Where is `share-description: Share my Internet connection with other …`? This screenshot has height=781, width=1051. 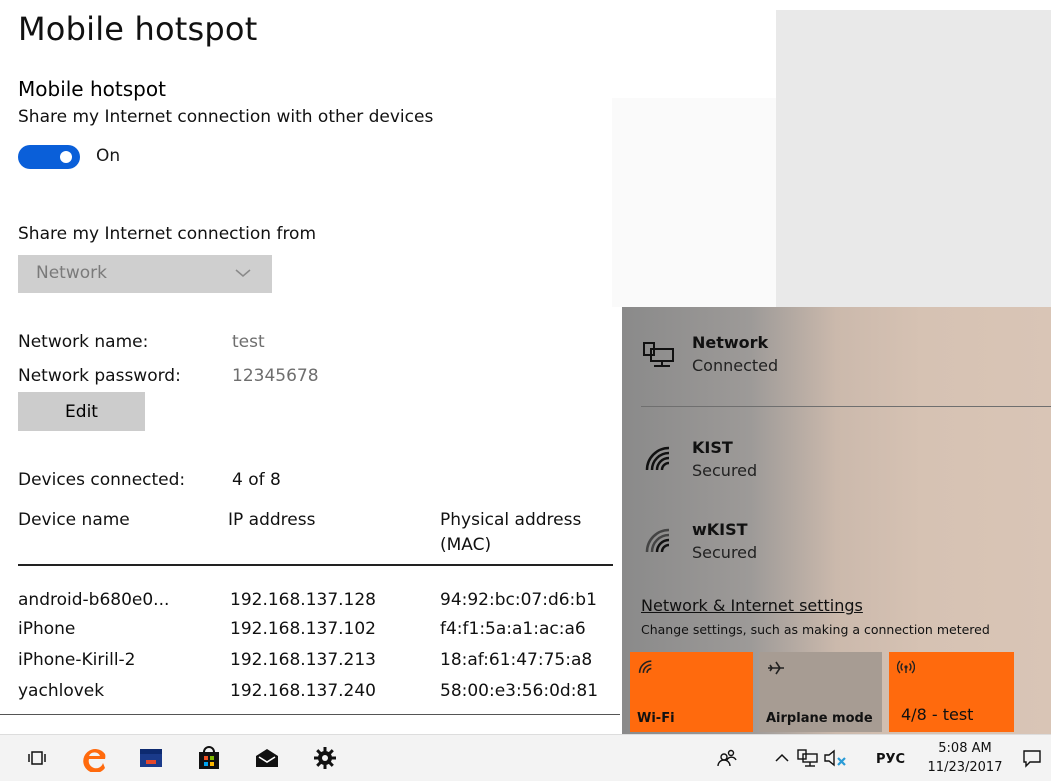 share-description: Share my Internet connection with other … is located at coordinates (226, 117).